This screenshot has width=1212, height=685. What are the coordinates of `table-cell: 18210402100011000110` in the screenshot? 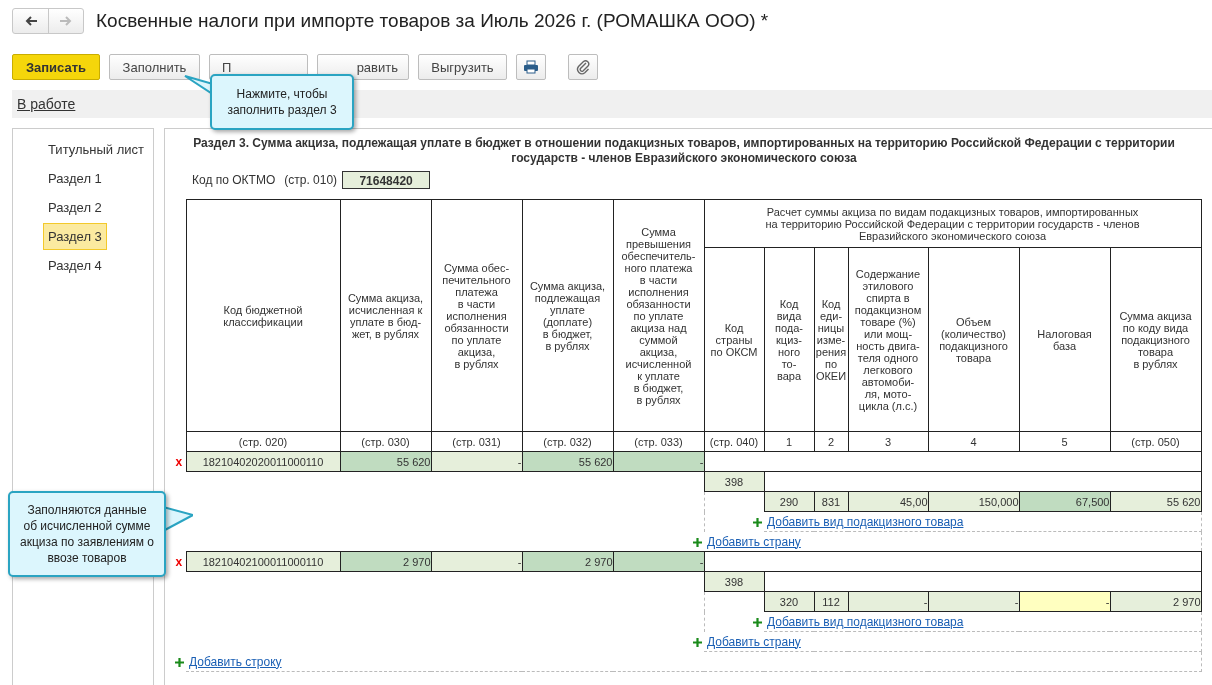 It's located at (263, 561).